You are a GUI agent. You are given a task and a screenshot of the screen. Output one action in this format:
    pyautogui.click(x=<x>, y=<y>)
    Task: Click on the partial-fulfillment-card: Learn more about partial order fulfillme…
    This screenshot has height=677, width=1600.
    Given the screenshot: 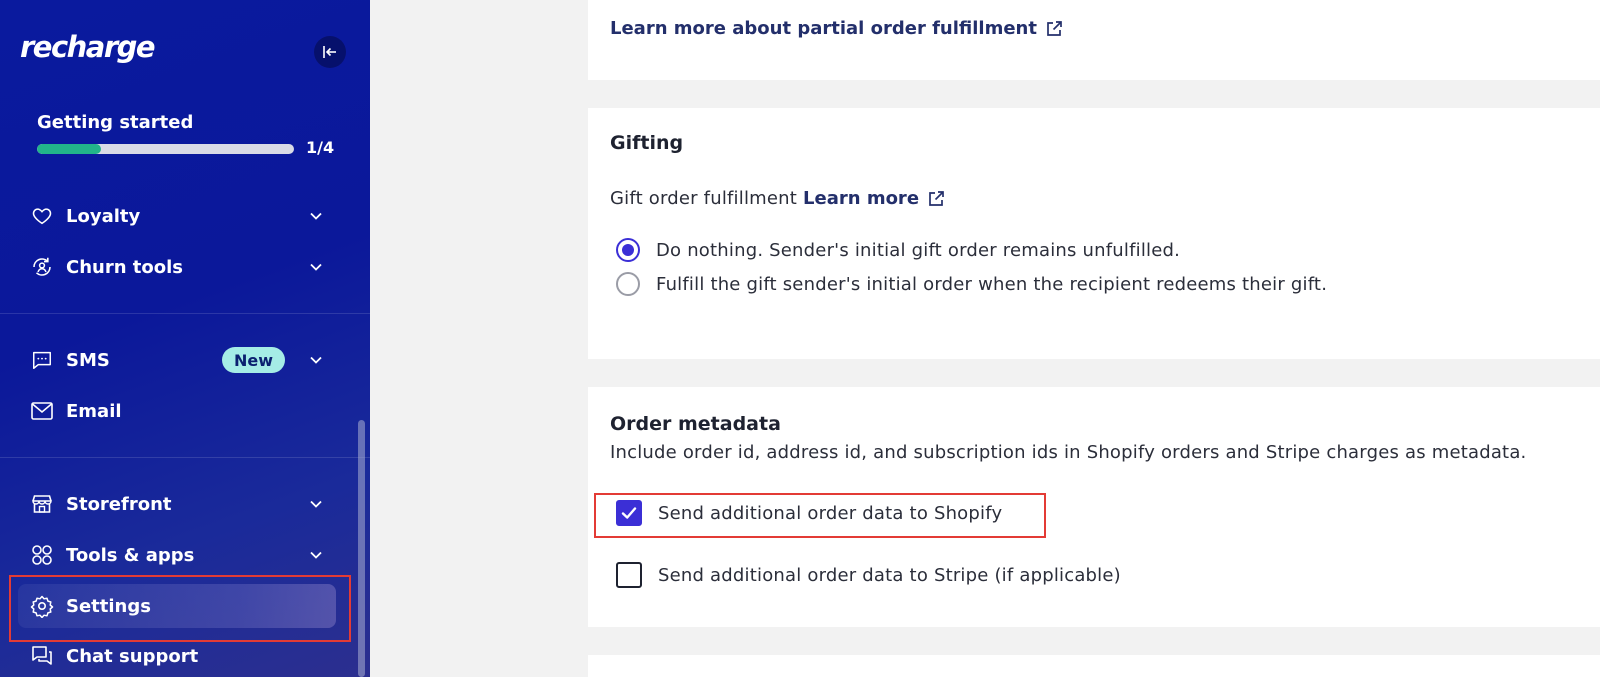 What is the action you would take?
    pyautogui.click(x=1094, y=40)
    